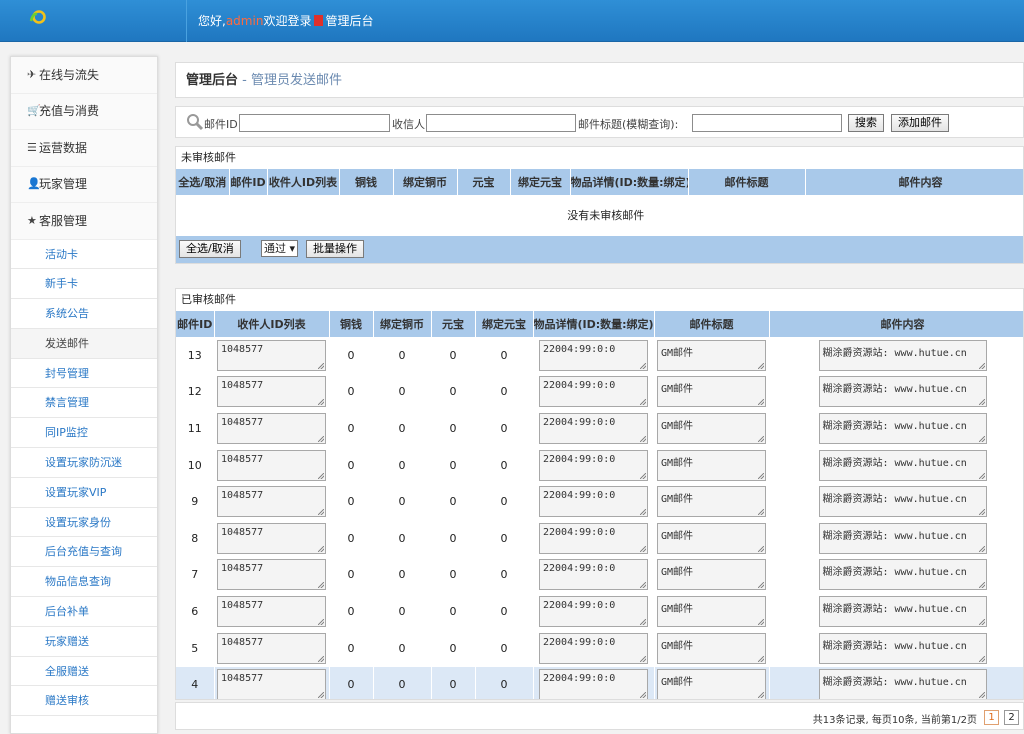 This screenshot has width=1024, height=734. I want to click on sidebar-item: 系统公告, so click(84, 314).